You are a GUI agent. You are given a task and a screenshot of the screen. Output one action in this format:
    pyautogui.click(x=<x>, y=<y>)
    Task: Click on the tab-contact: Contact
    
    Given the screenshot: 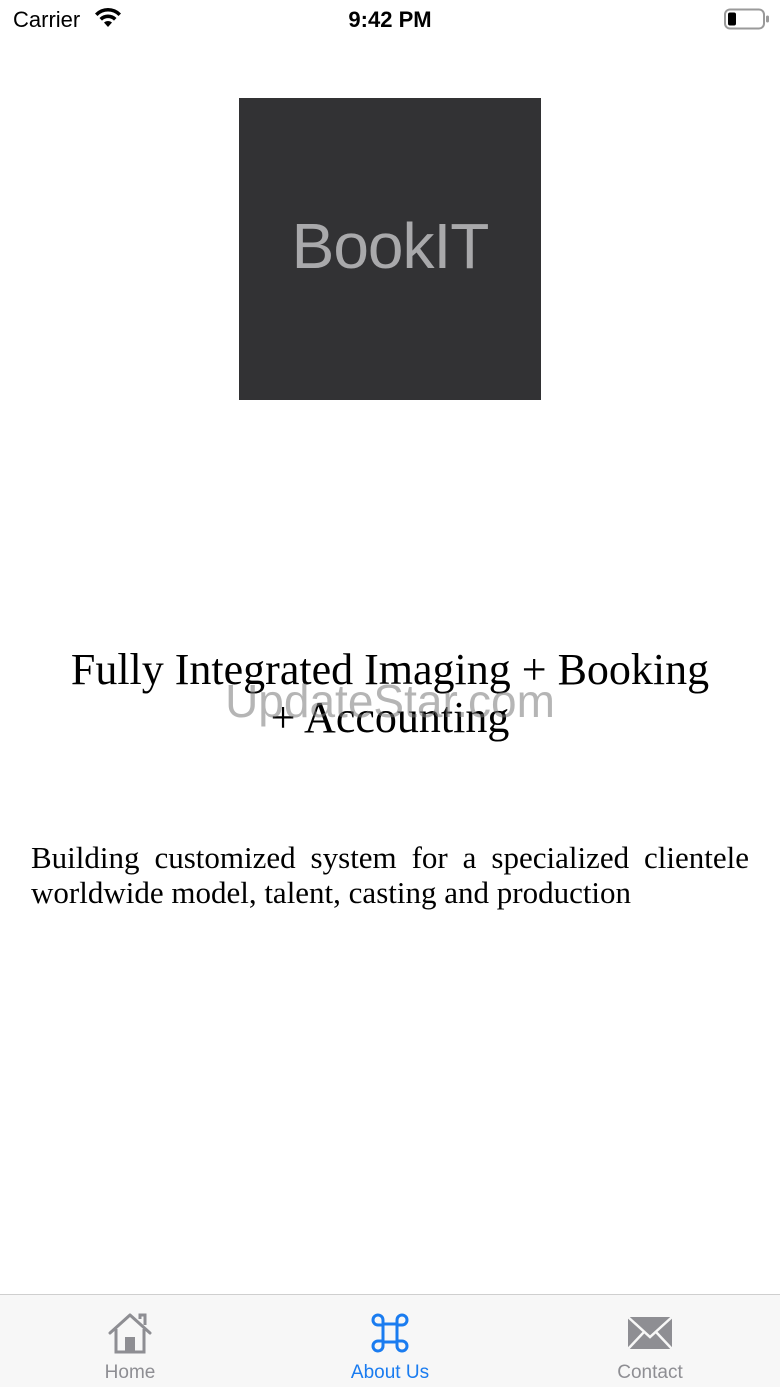 What is the action you would take?
    pyautogui.click(x=650, y=1341)
    